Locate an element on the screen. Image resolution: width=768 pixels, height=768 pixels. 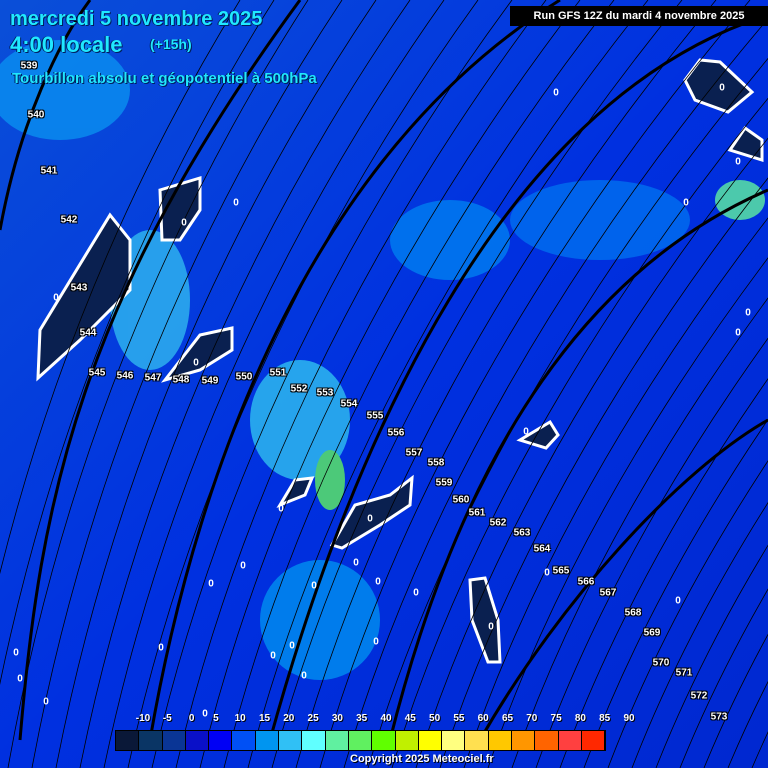
colorbar-tick-label: 10 is located at coordinates (240, 718).